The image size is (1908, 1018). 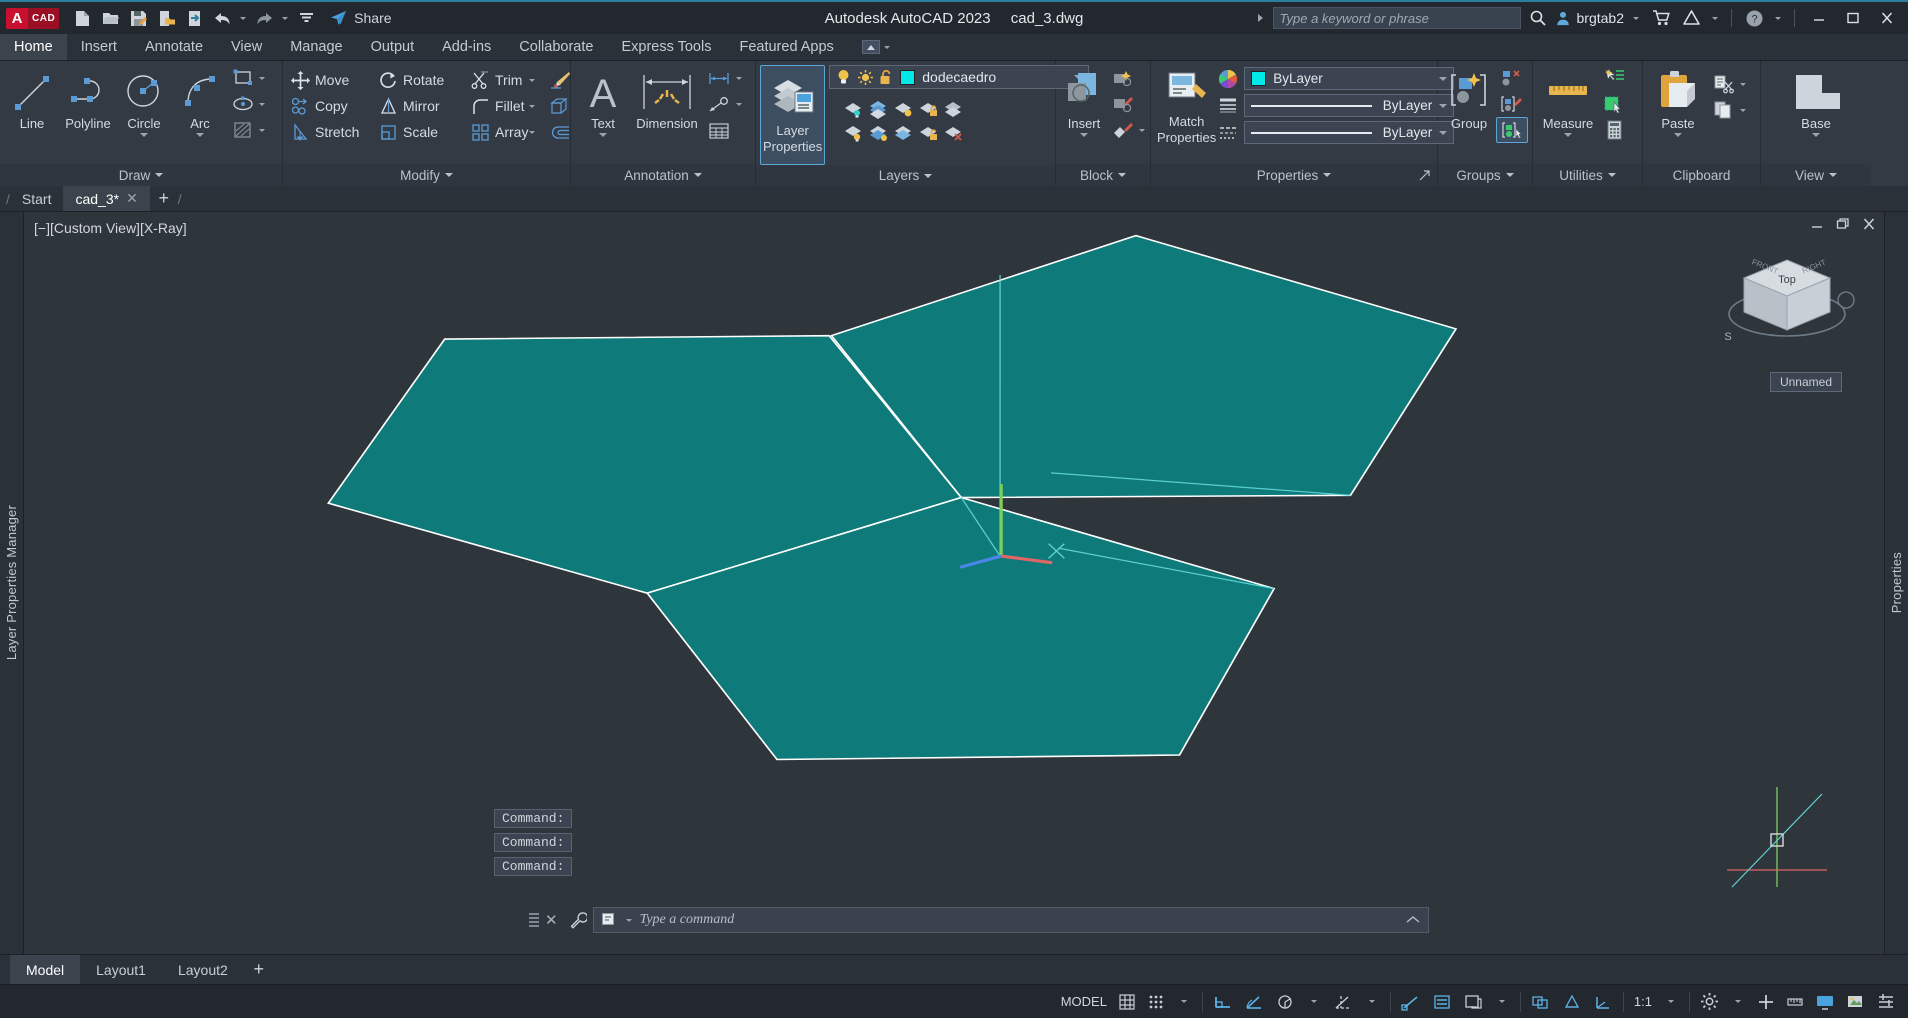 What do you see at coordinates (45, 969) in the screenshot?
I see `layout-tab-model: Model` at bounding box center [45, 969].